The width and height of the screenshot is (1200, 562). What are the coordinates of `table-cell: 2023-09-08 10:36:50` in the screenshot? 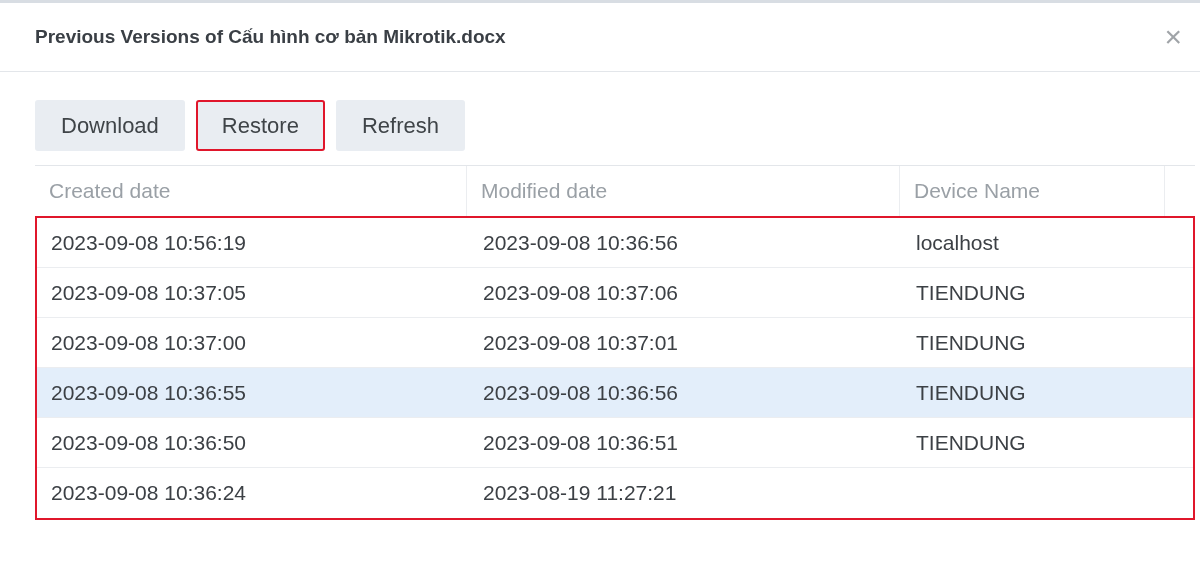 It's located at (148, 442).